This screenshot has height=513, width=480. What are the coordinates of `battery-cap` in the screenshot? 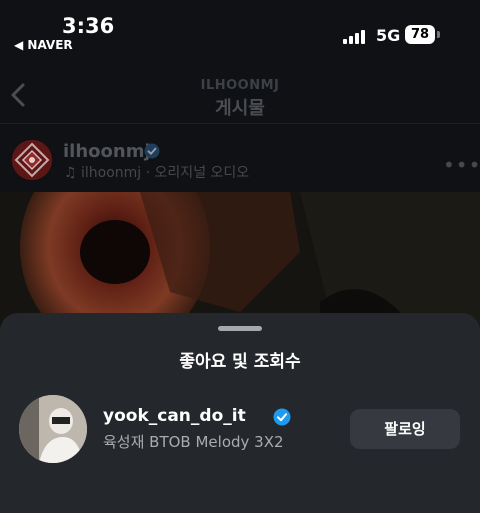 It's located at (438, 34).